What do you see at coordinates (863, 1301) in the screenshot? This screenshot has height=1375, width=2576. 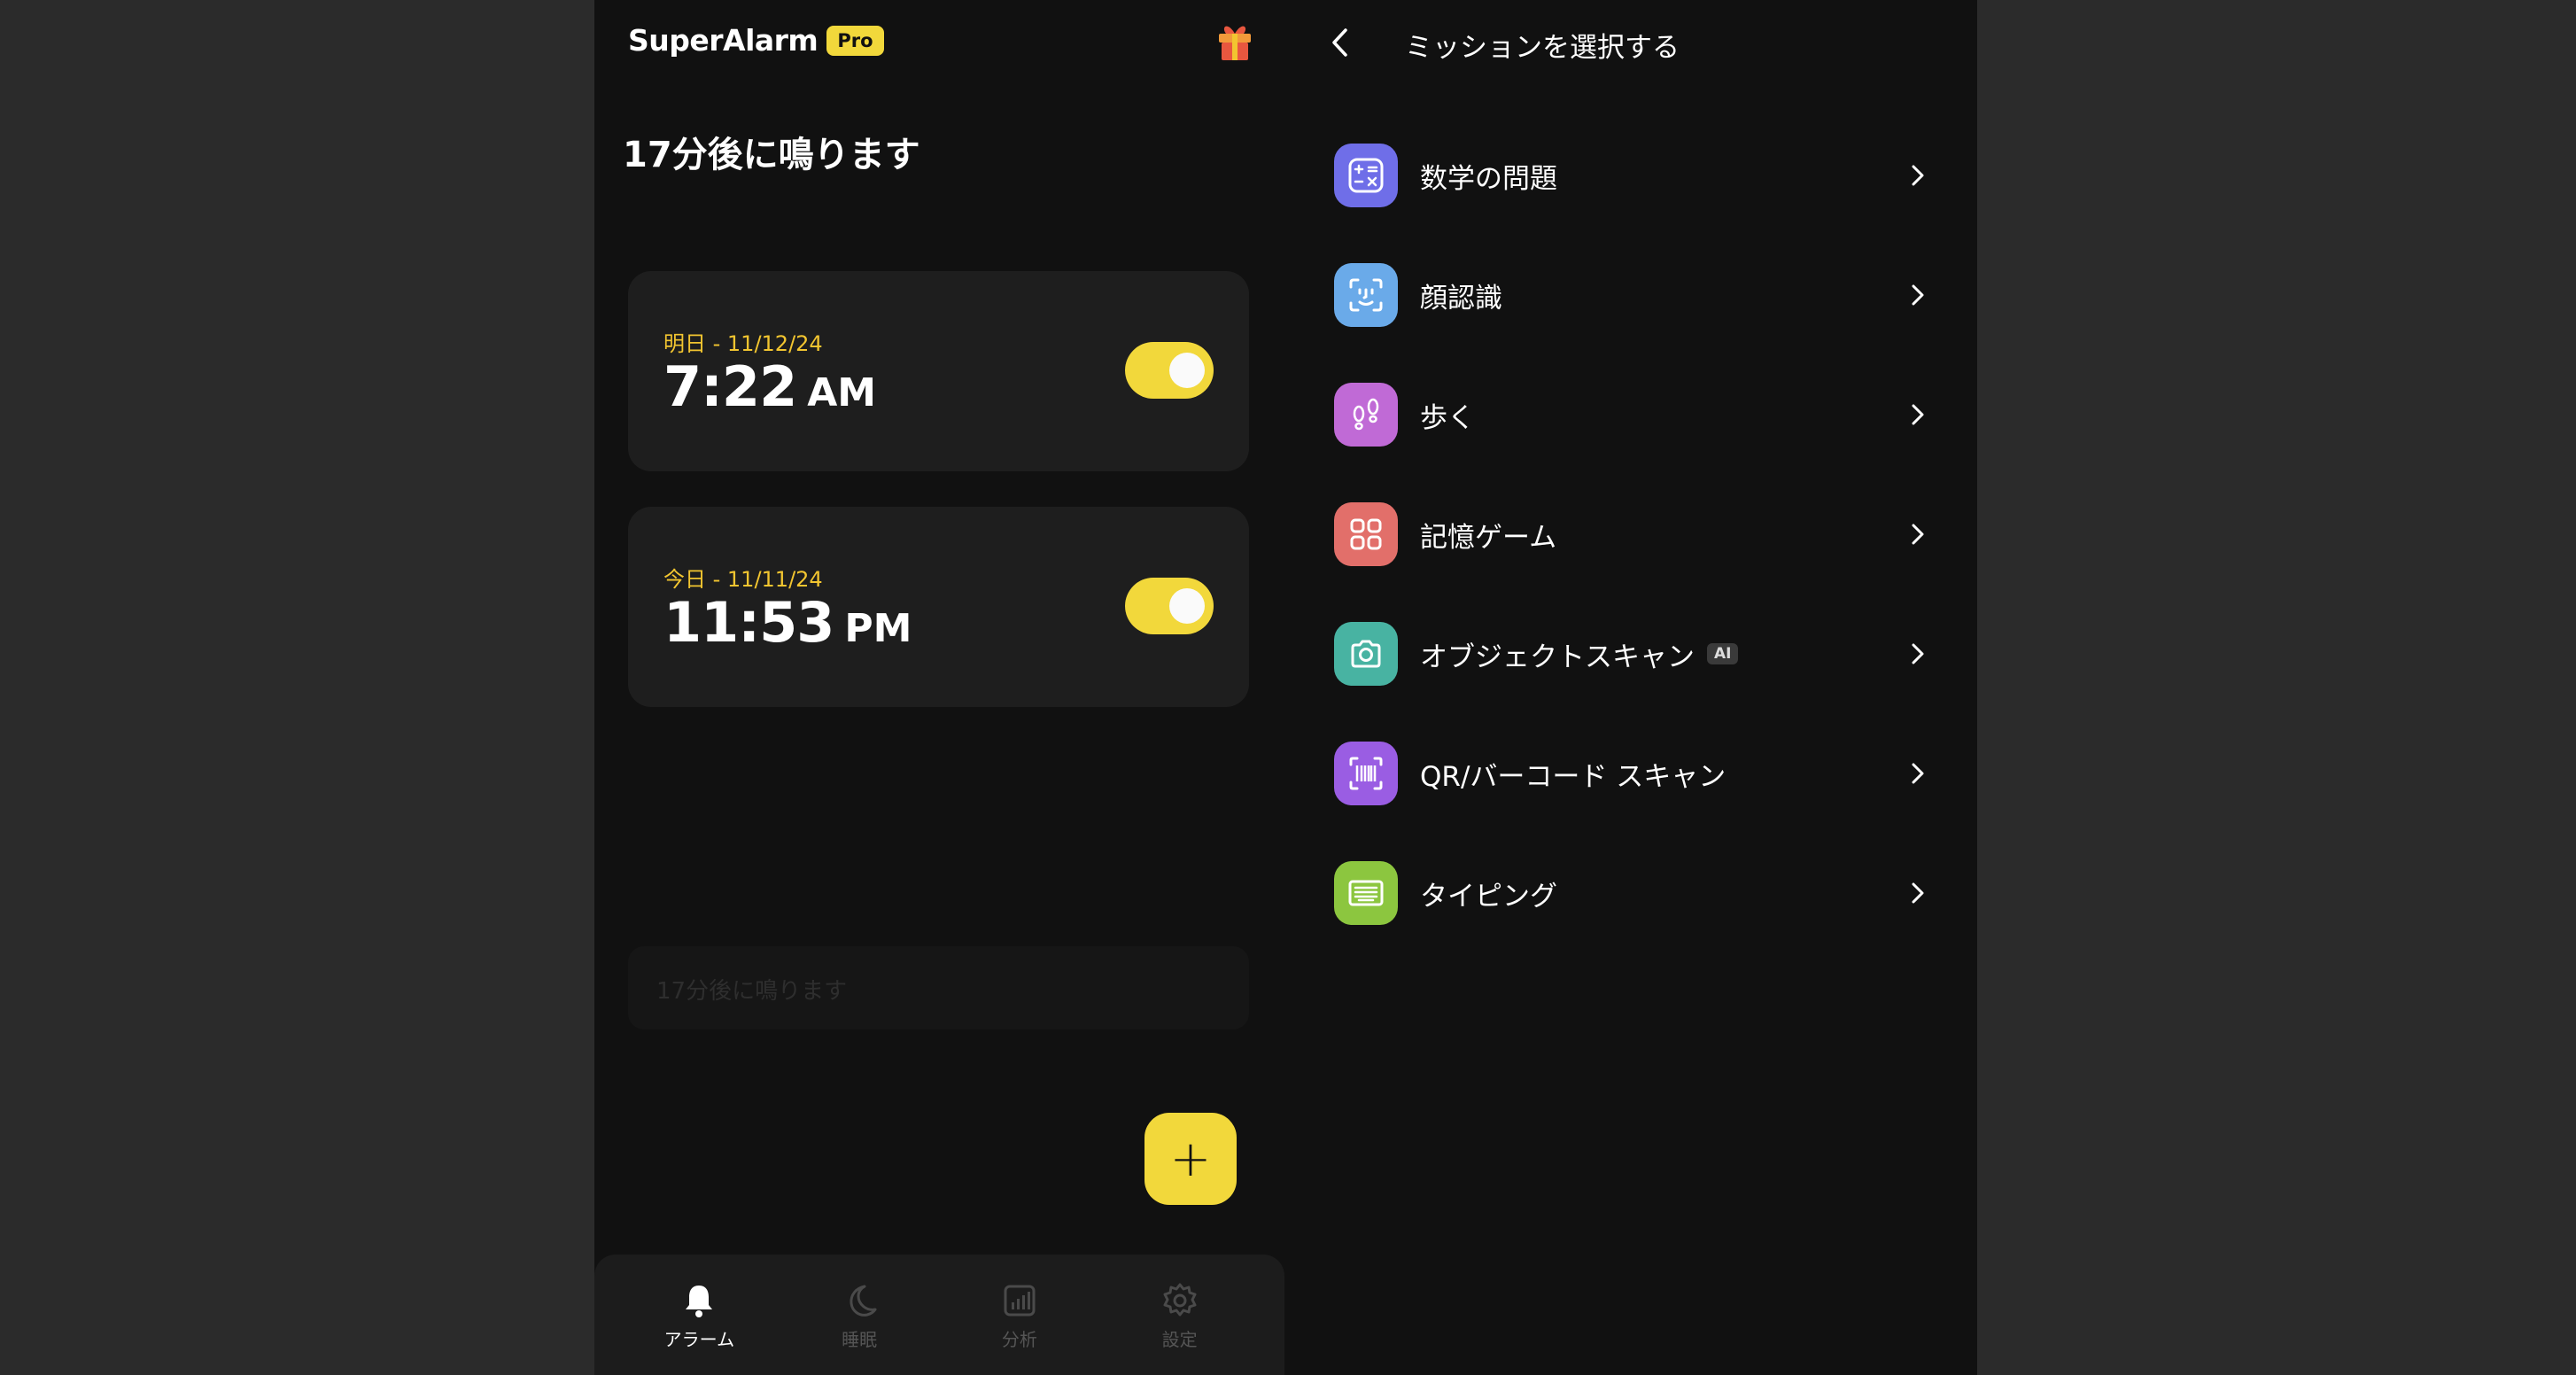 I see `moon-icon` at bounding box center [863, 1301].